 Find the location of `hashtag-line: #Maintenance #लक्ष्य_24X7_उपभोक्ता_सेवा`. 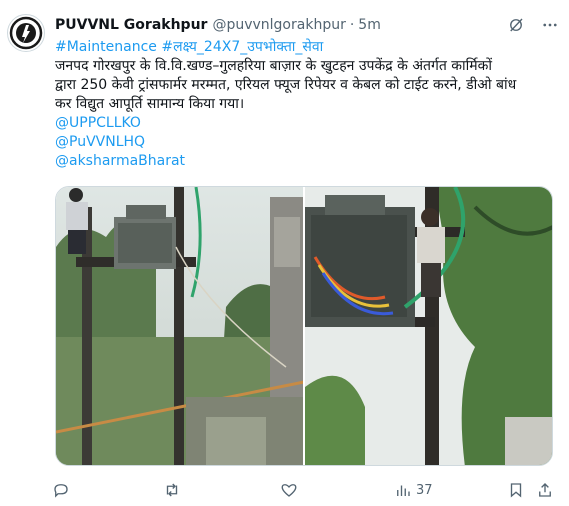

hashtag-line: #Maintenance #लक्ष्य_24X7_उपभोक्ता_सेवा is located at coordinates (307, 47).